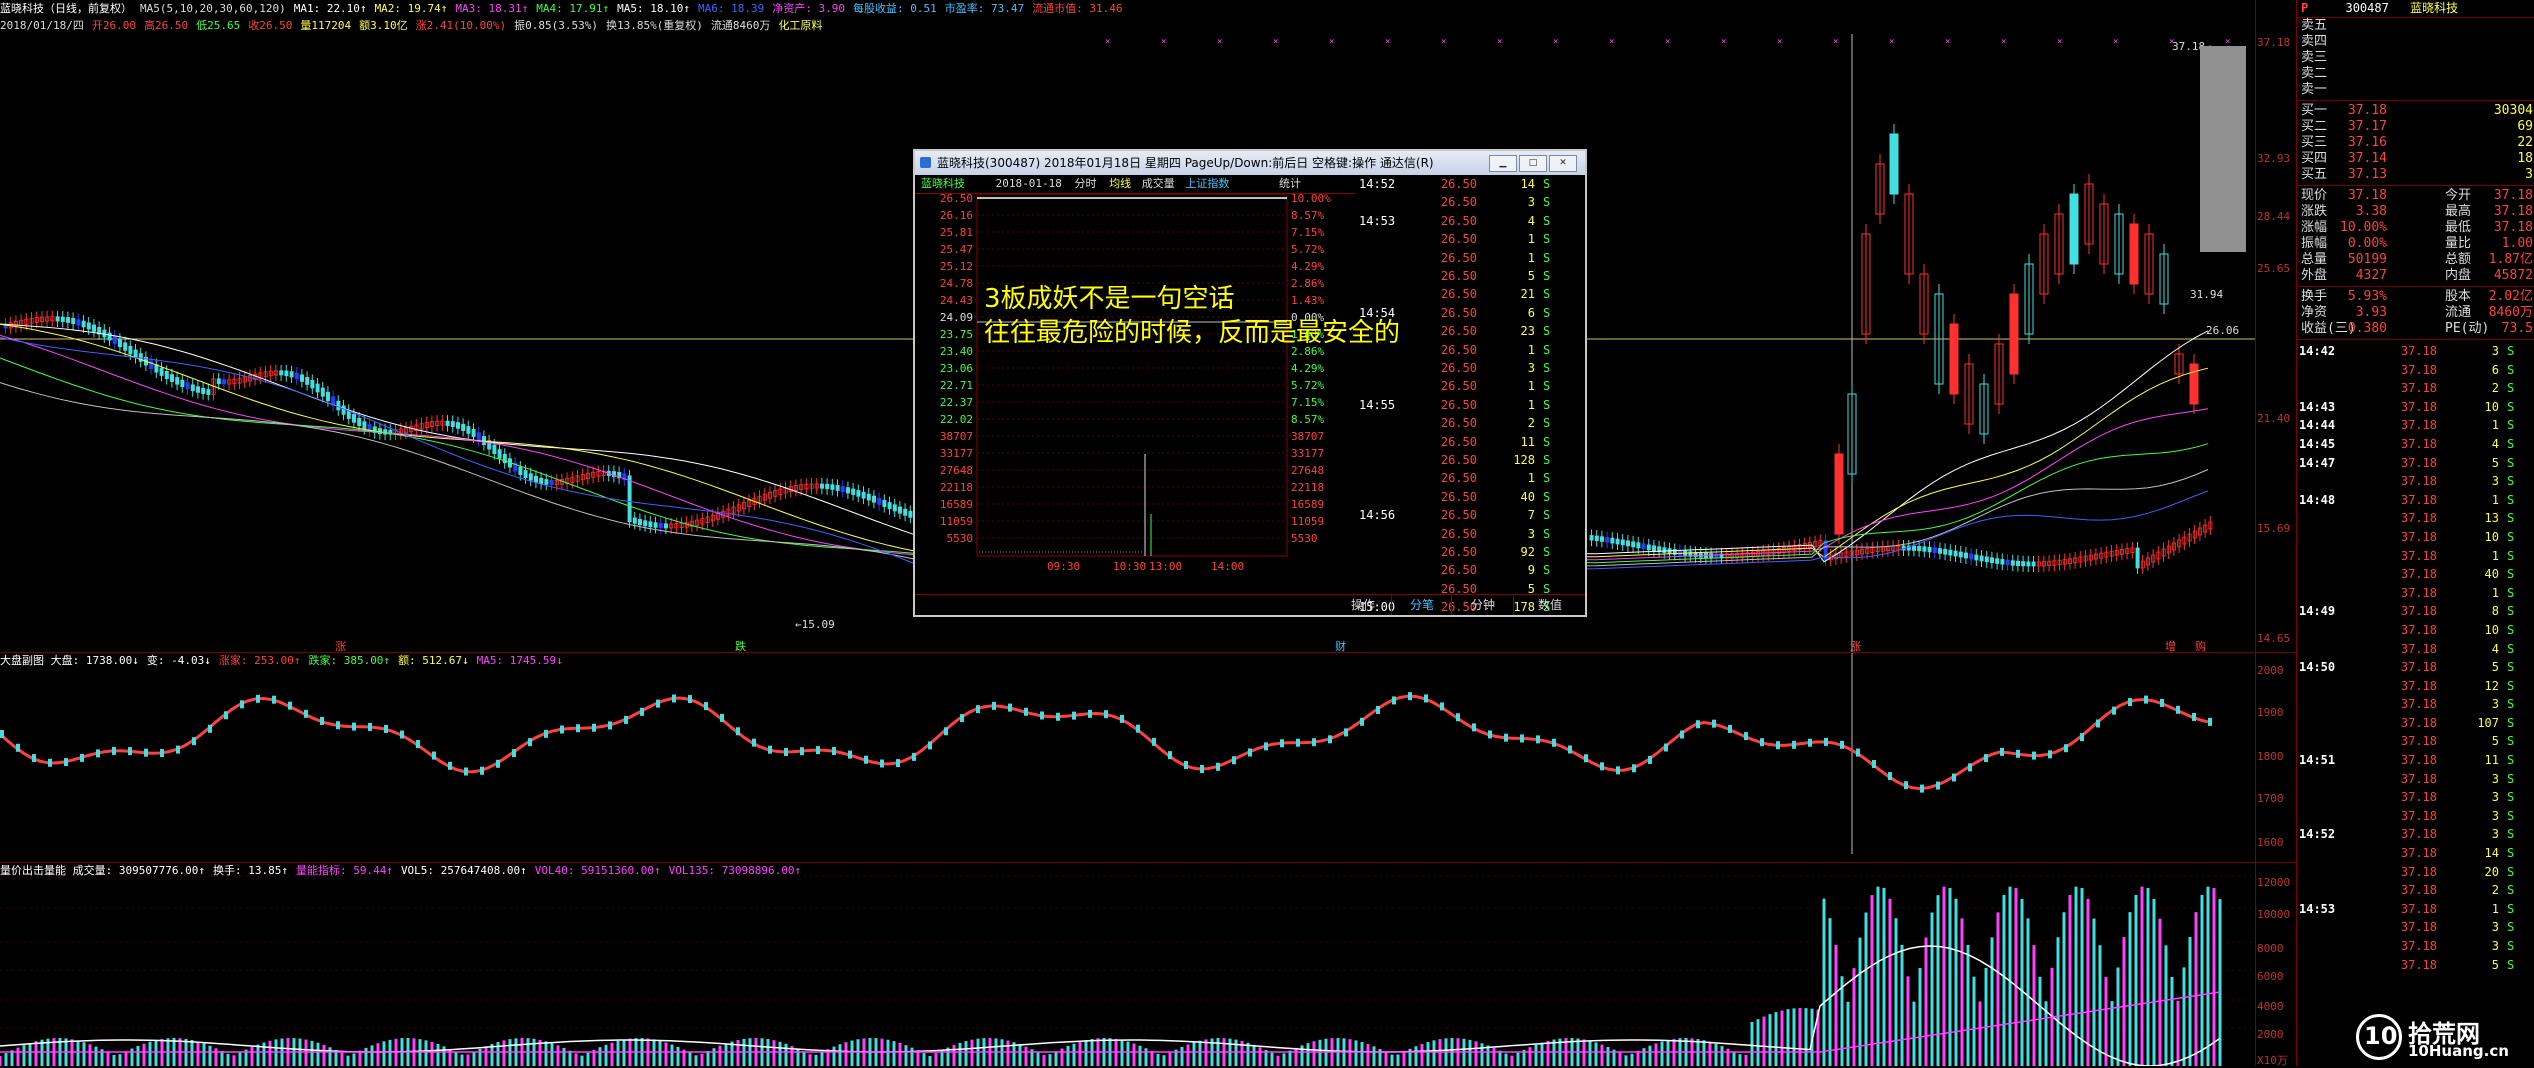 This screenshot has width=2534, height=1068. Describe the element at coordinates (2170, 646) in the screenshot. I see `event-marker: 增` at that location.